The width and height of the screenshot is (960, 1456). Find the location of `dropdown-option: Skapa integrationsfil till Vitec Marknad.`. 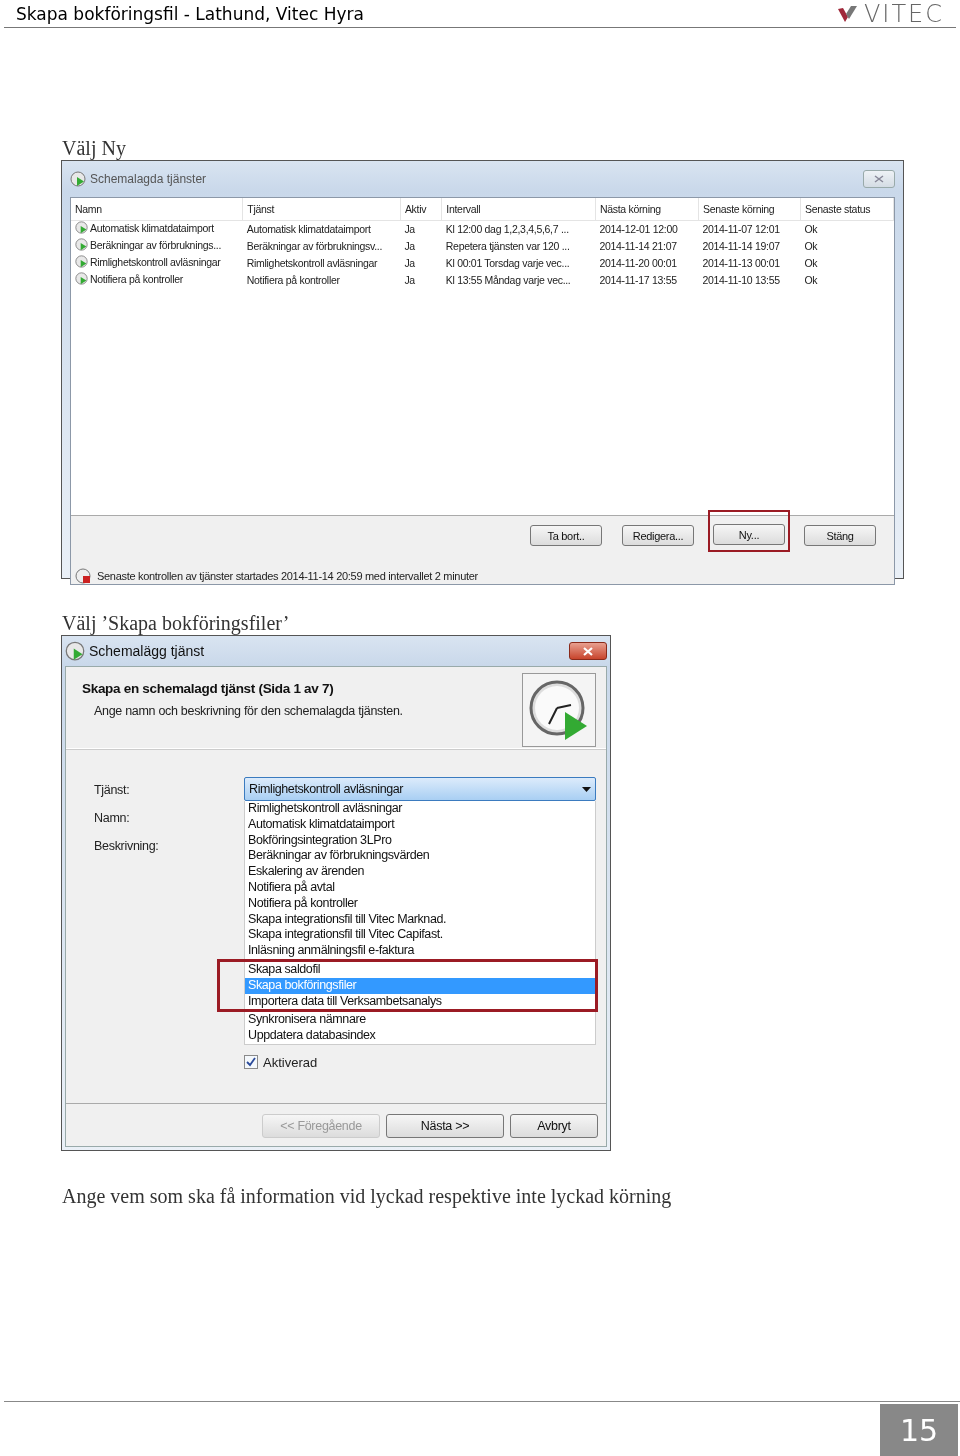

dropdown-option: Skapa integrationsfil till Vitec Marknad. is located at coordinates (420, 919).